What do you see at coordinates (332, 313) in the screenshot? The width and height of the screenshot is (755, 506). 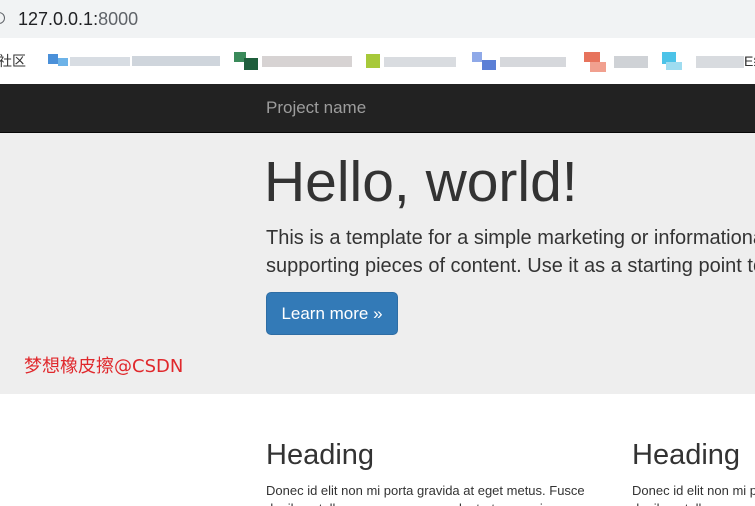 I see `learn-more-button: Learn more »` at bounding box center [332, 313].